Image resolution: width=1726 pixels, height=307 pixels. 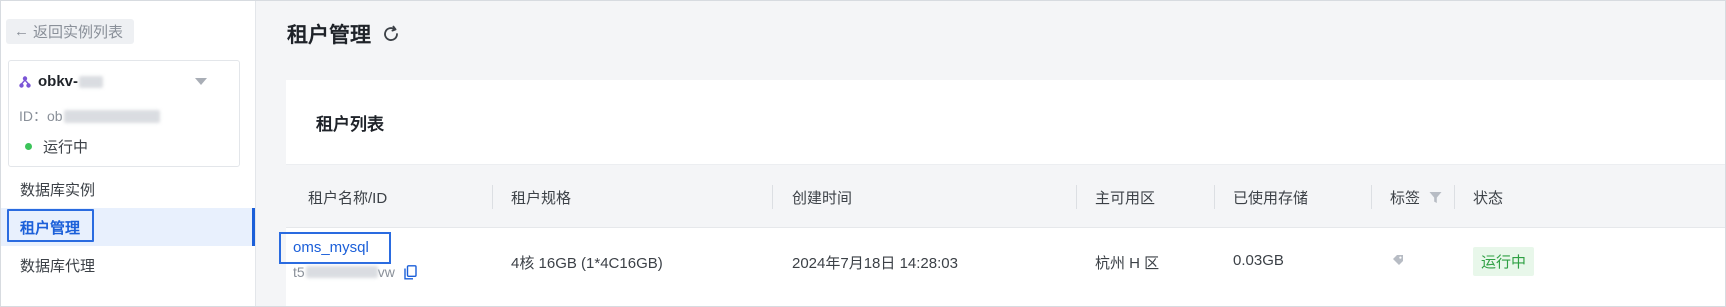 I want to click on instance-id-label: ID：, so click(x=33, y=116).